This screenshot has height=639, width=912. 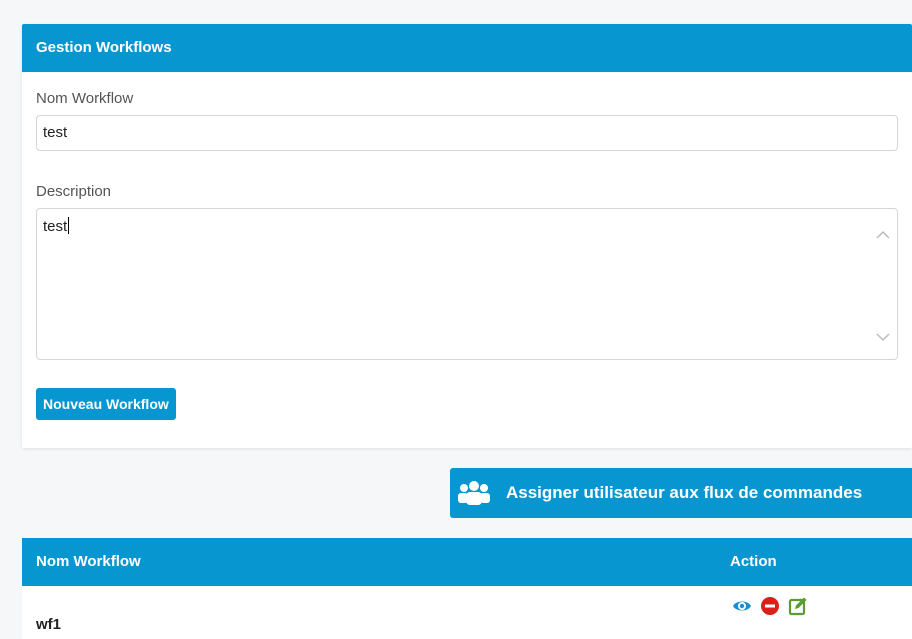 I want to click on users-icon, so click(x=474, y=493).